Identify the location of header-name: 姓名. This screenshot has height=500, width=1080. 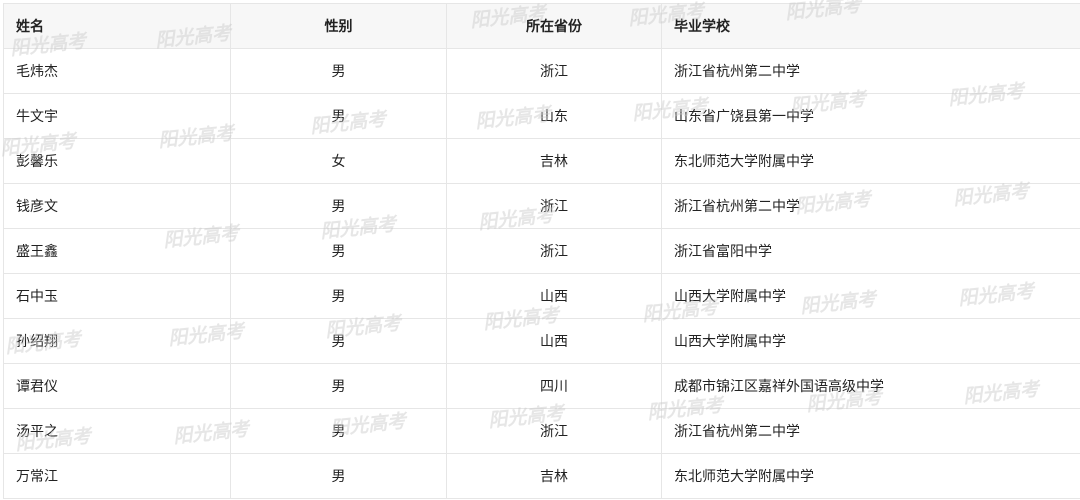
(117, 26).